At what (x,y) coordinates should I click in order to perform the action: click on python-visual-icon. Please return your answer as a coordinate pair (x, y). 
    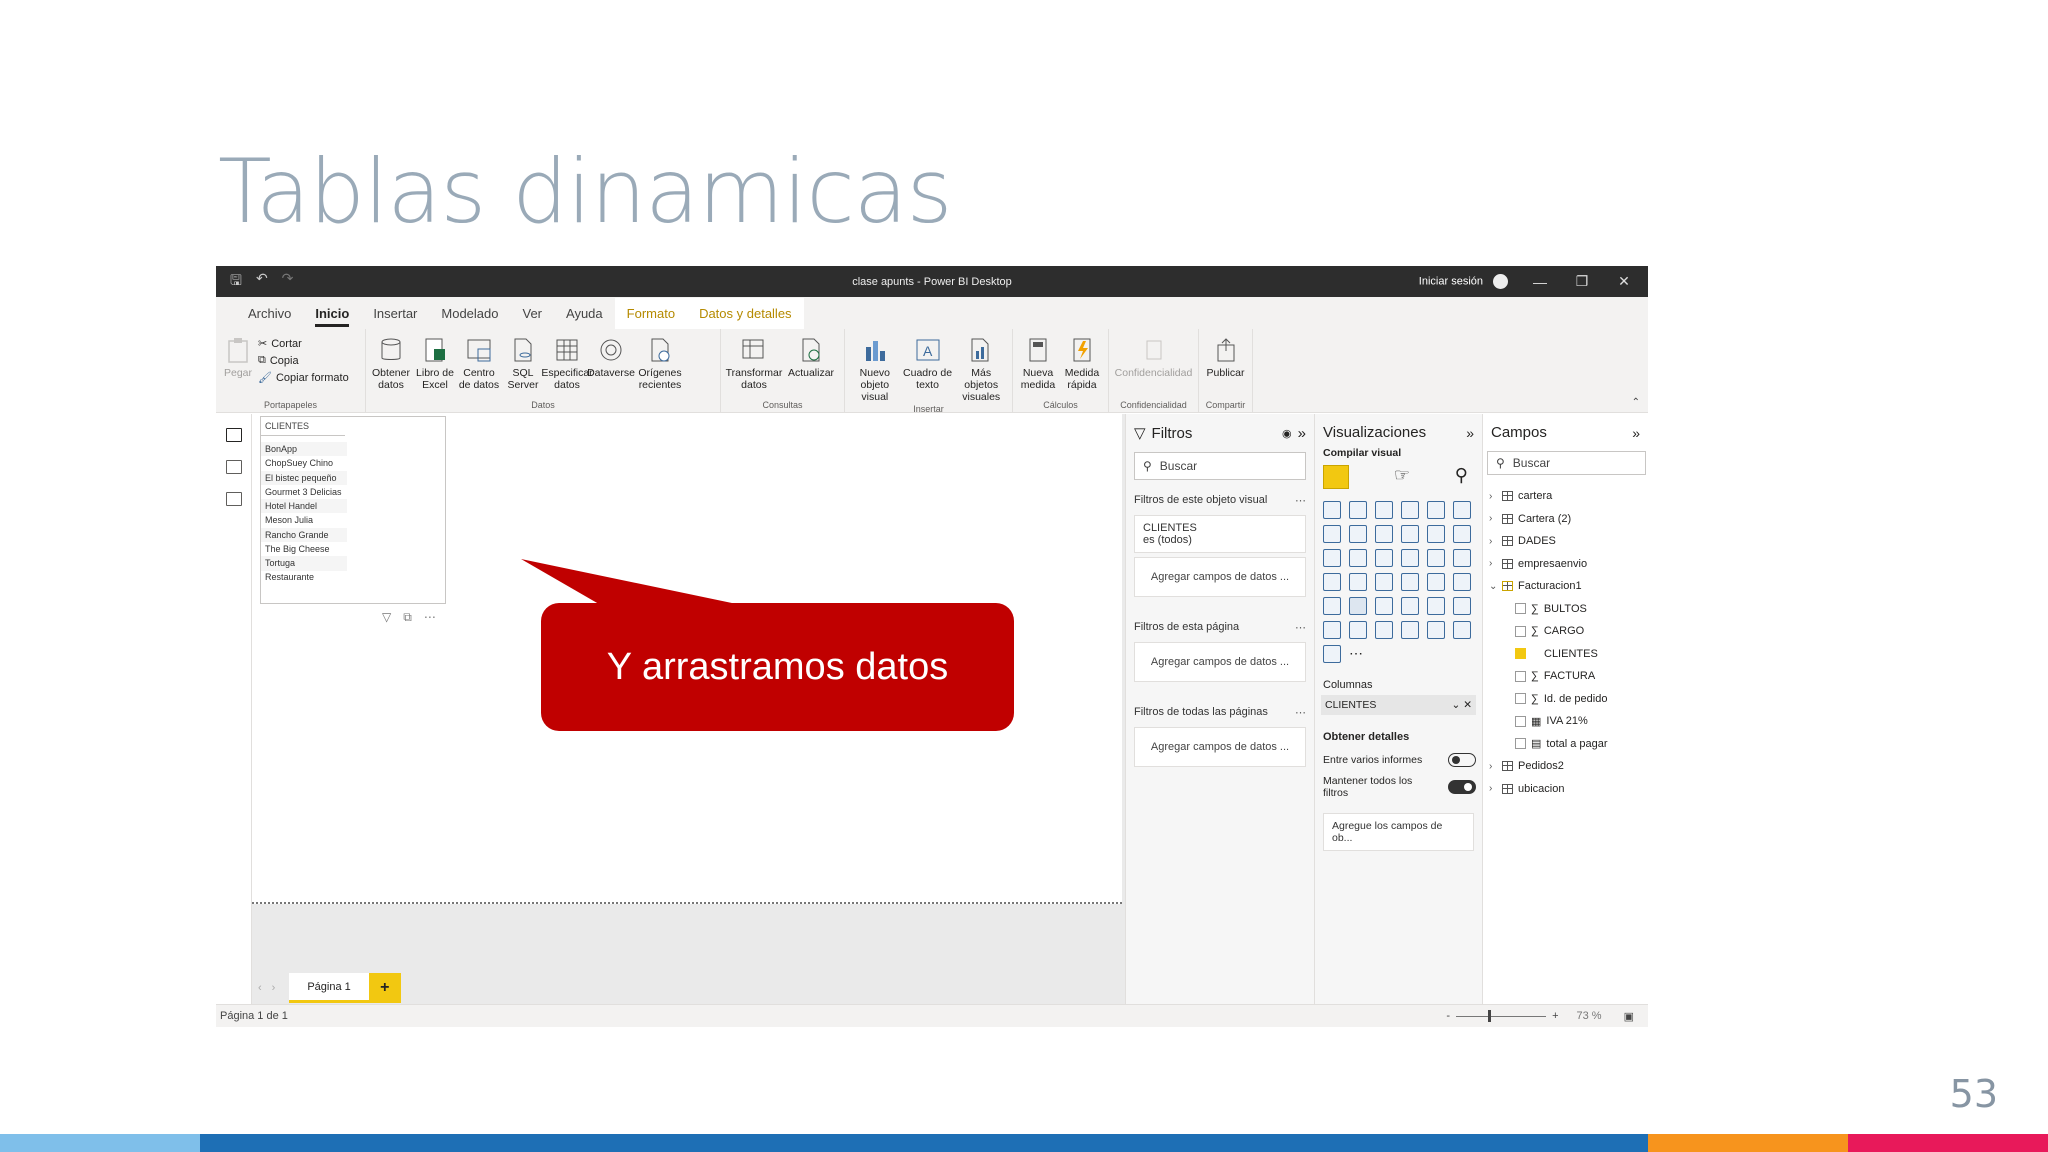
    Looking at the image, I should click on (1436, 606).